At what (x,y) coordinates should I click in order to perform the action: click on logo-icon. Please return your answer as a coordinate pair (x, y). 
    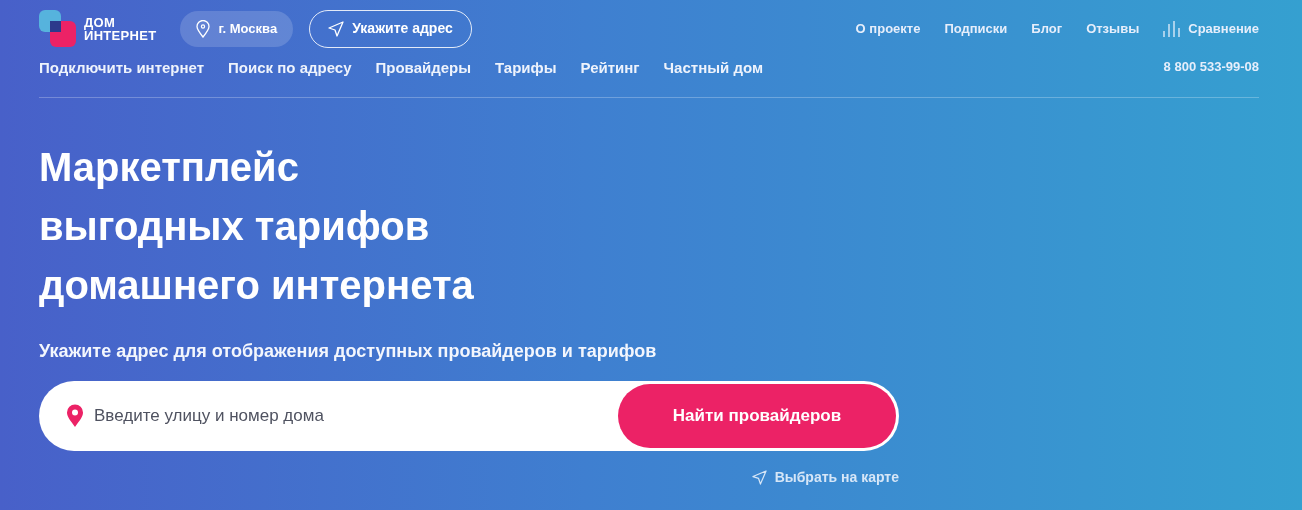
    Looking at the image, I should click on (57, 28).